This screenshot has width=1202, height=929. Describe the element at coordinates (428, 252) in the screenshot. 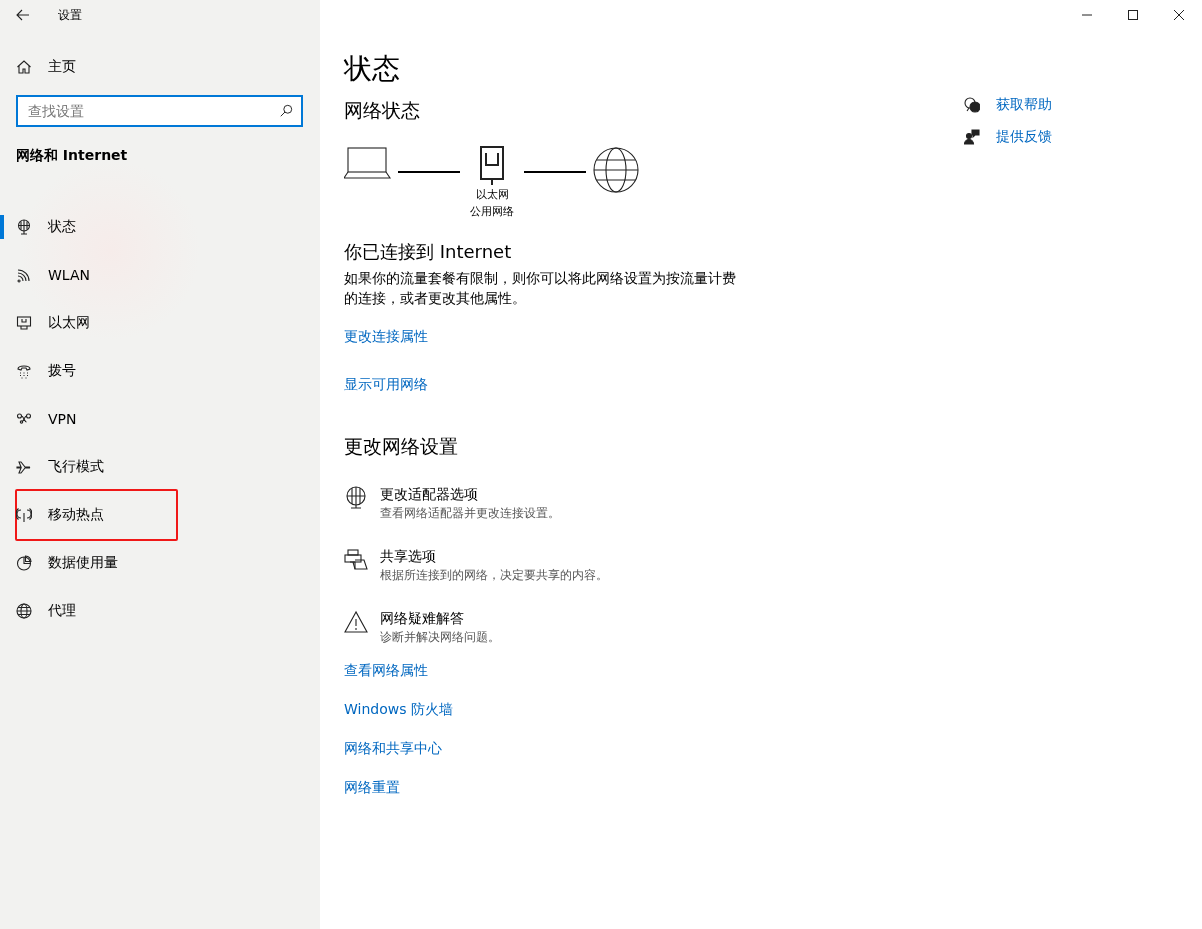

I see `connection-heading: 你已连接到 Internet` at that location.